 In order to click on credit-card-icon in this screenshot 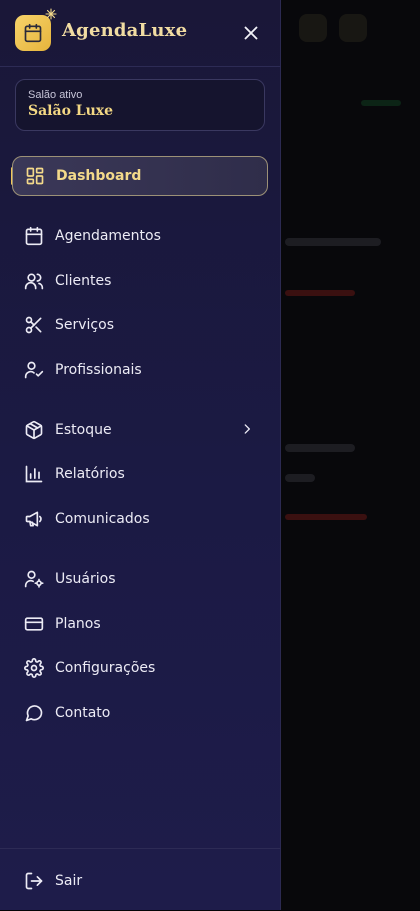, I will do `click(34, 624)`.